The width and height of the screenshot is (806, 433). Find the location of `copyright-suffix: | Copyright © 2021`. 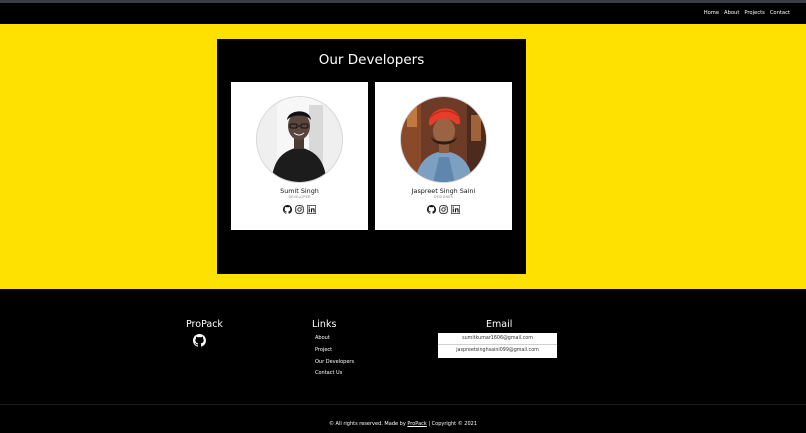

copyright-suffix: | Copyright © 2021 is located at coordinates (452, 424).